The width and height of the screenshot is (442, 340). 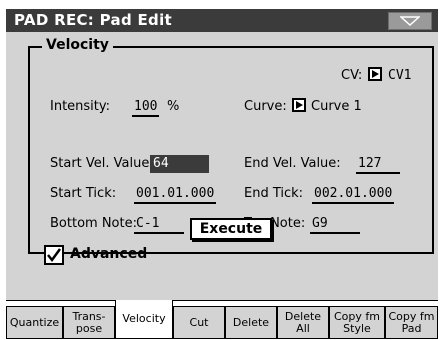 I want to click on start-vel-value-field: 64, so click(x=179, y=164).